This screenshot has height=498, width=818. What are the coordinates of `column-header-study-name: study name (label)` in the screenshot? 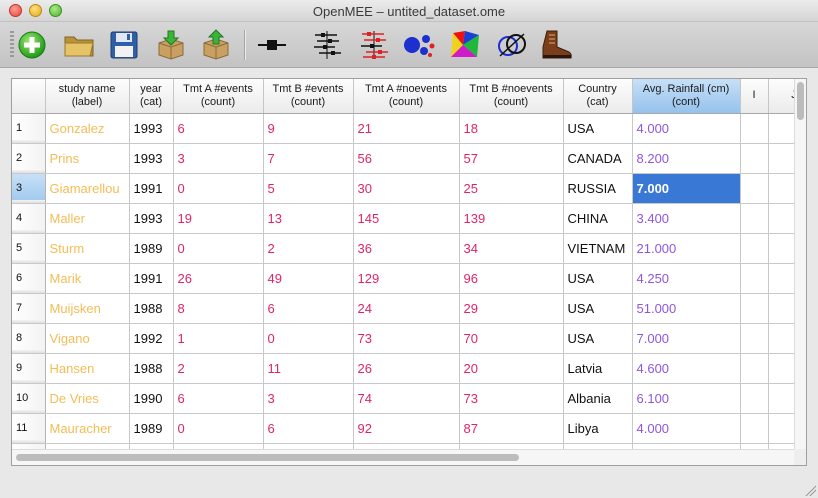 It's located at (87, 96).